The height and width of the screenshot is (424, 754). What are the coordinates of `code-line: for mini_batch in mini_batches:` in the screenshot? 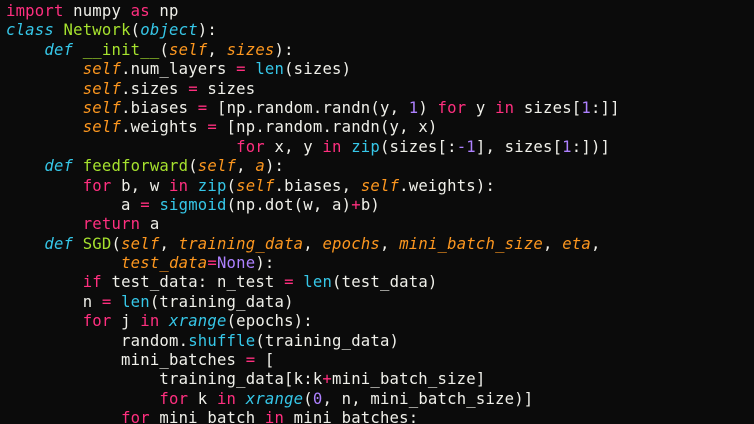 It's located at (313, 416).